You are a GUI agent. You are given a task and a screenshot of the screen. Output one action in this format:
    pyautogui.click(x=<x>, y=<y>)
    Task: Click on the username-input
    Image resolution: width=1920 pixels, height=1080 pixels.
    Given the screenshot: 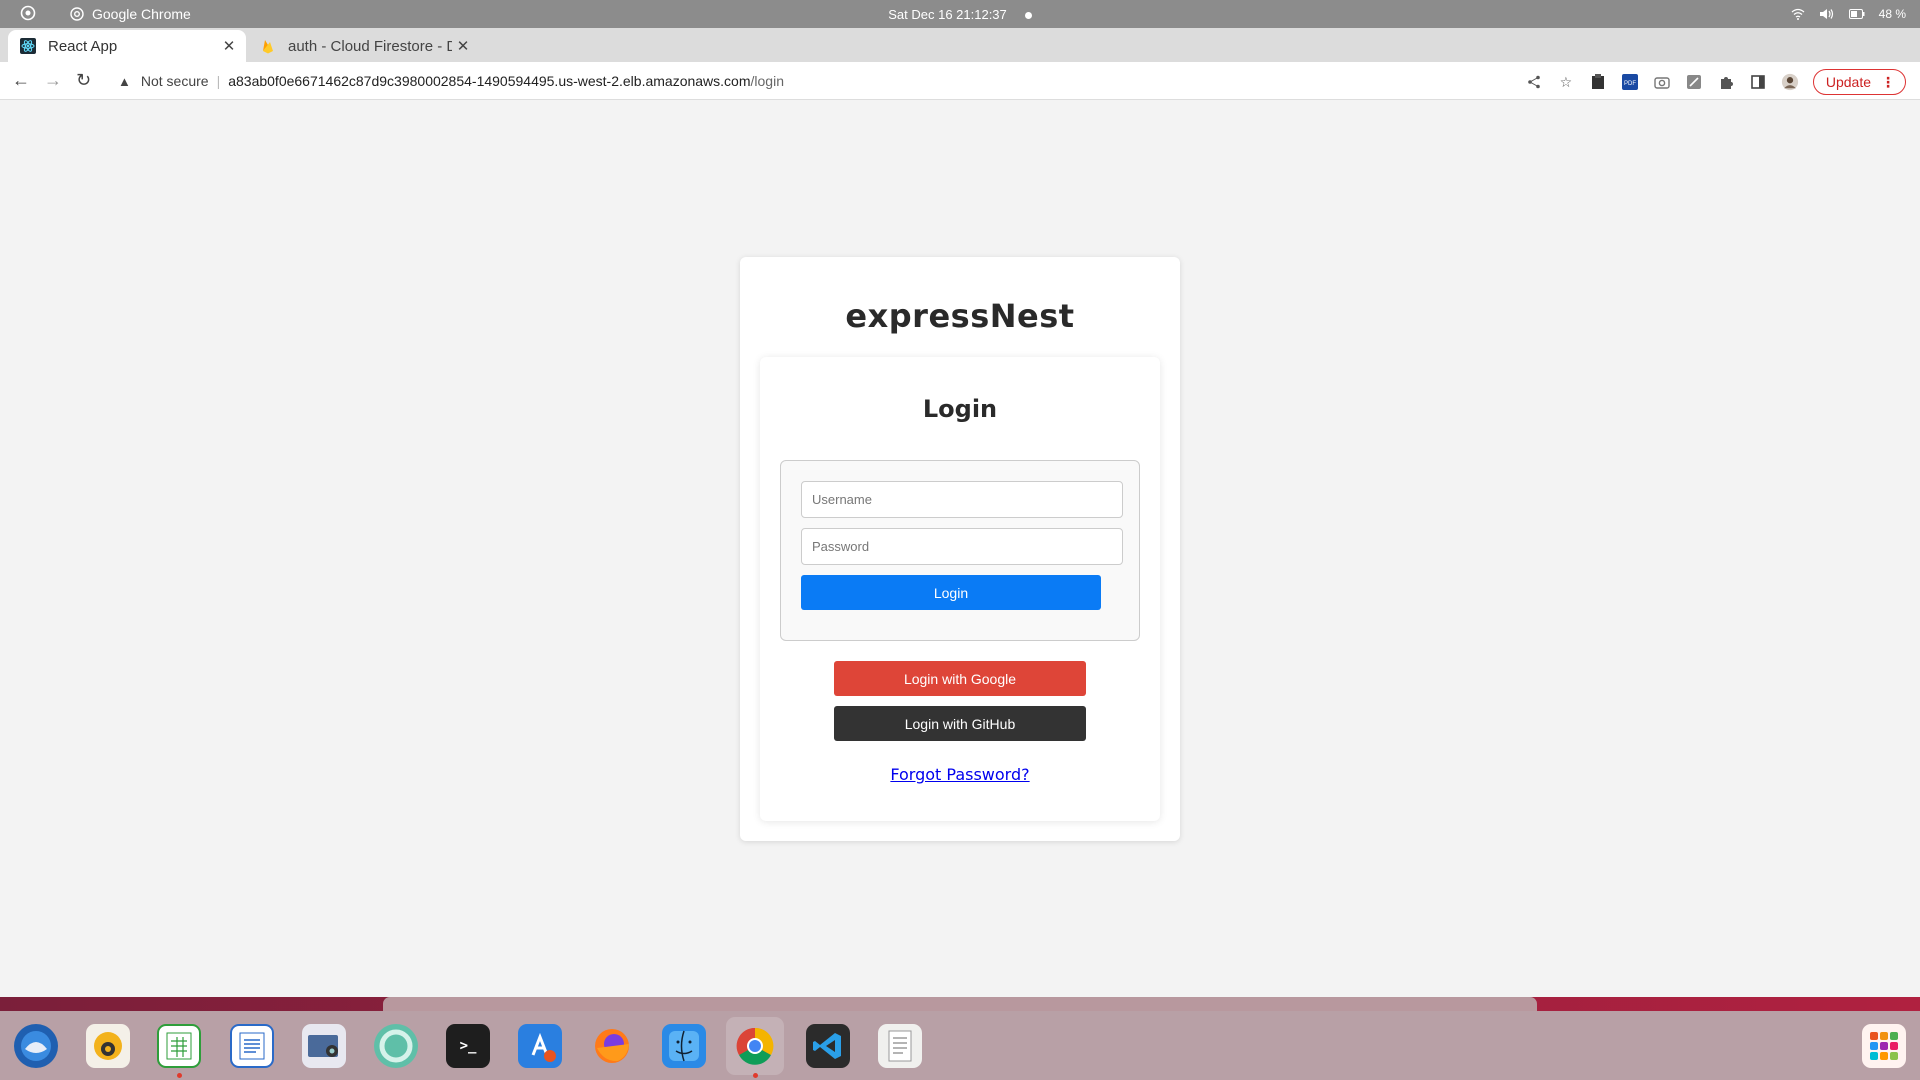 What is the action you would take?
    pyautogui.click(x=962, y=499)
    